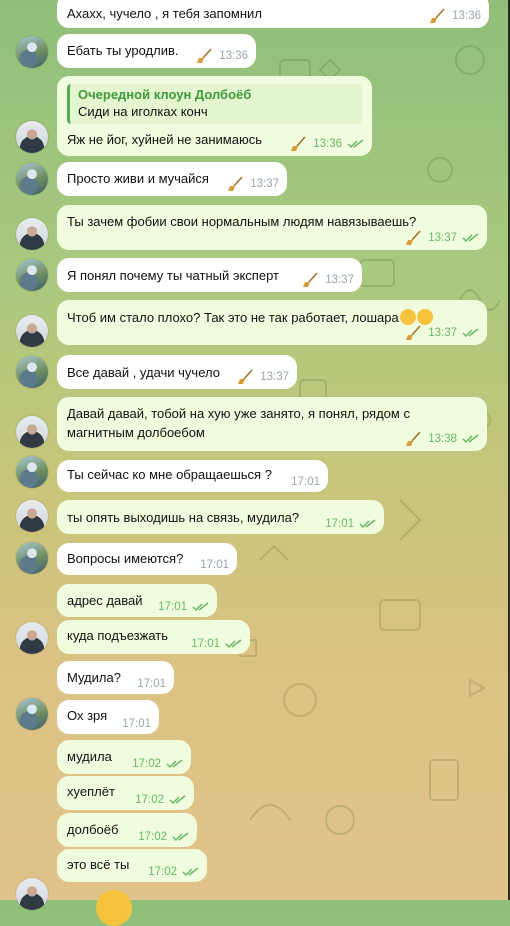 This screenshot has height=926, width=510. What do you see at coordinates (91, 791) in the screenshot?
I see `message-text: хуеплёт` at bounding box center [91, 791].